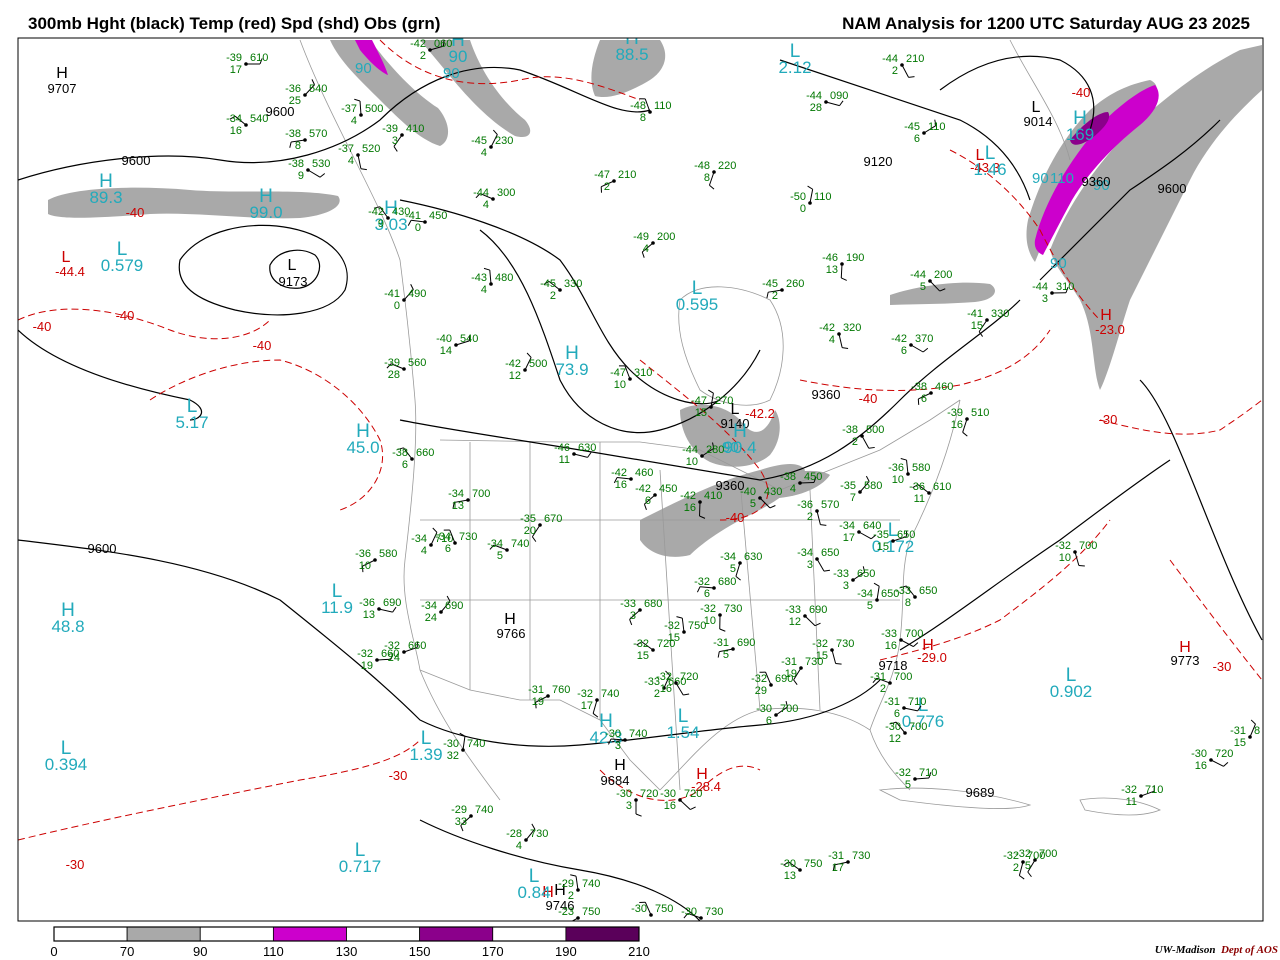 This screenshot has width=1280, height=960. Describe the element at coordinates (247, 125) in the screenshot. I see `station-plot: -34 540 16` at that location.